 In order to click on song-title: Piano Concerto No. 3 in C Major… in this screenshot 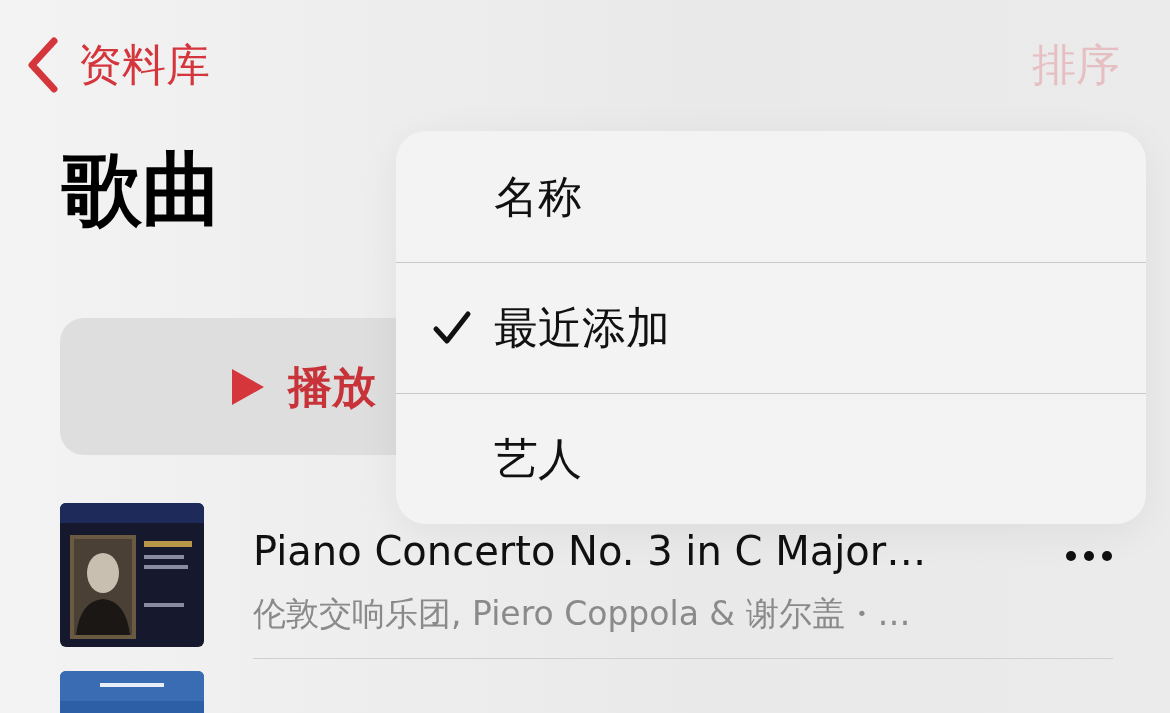, I will do `click(590, 551)`.